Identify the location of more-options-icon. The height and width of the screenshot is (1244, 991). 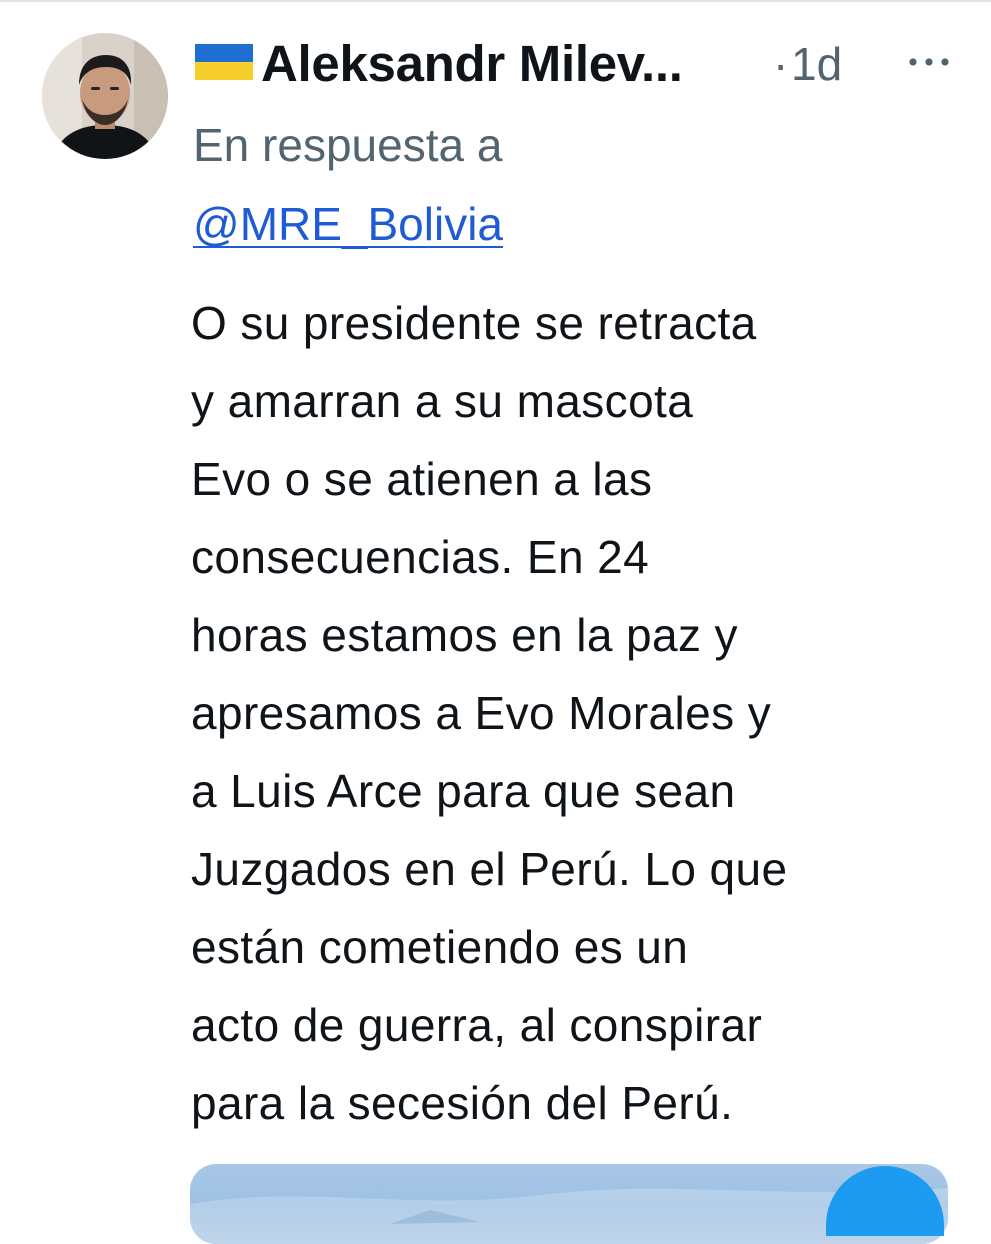
(929, 62).